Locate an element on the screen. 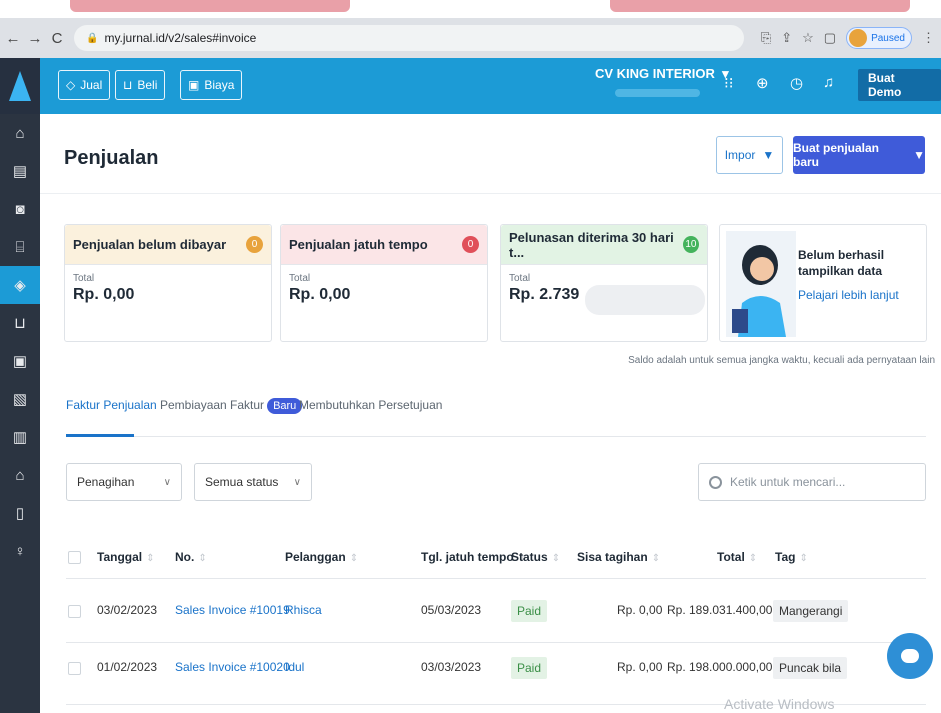 This screenshot has height=713, width=941. col-no: No. ⇕ is located at coordinates (191, 557).